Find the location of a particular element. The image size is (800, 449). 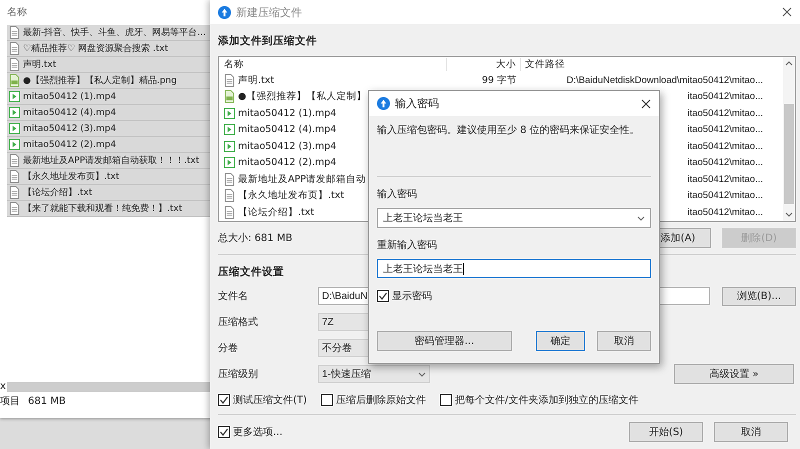

window-title: 新建压缩文件 is located at coordinates (269, 12).